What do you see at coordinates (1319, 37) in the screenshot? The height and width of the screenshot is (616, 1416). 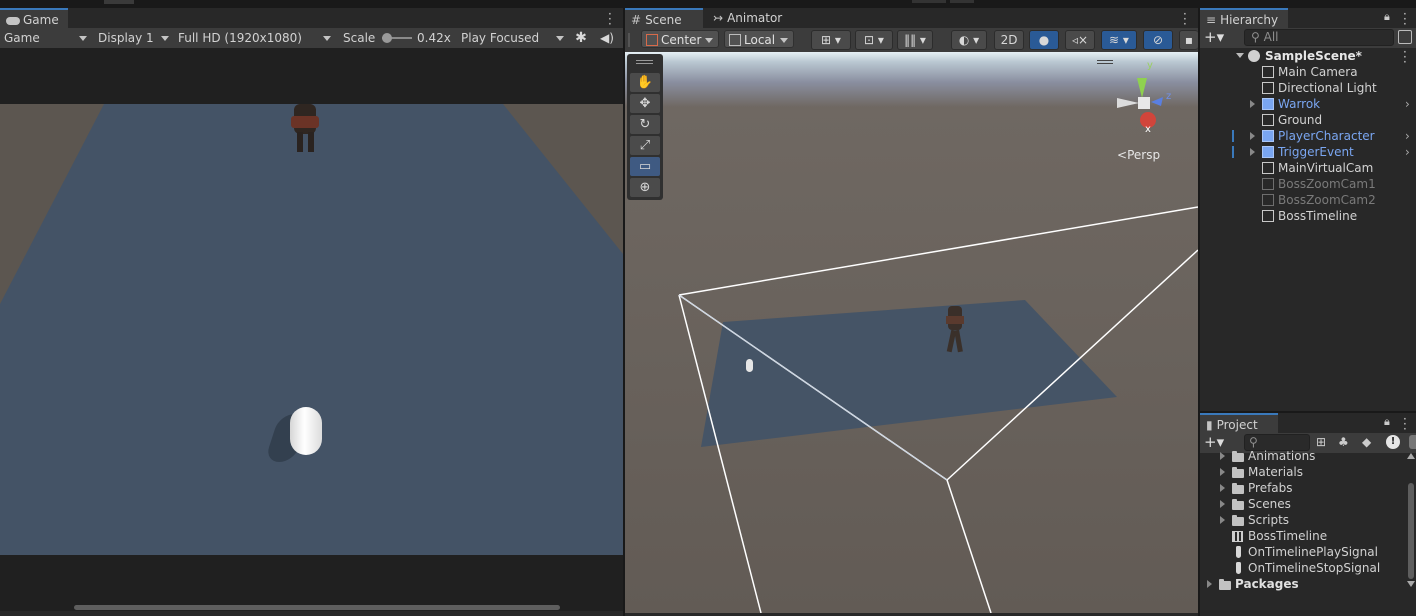 I see `hierarchy-search-input: ⚲ All` at bounding box center [1319, 37].